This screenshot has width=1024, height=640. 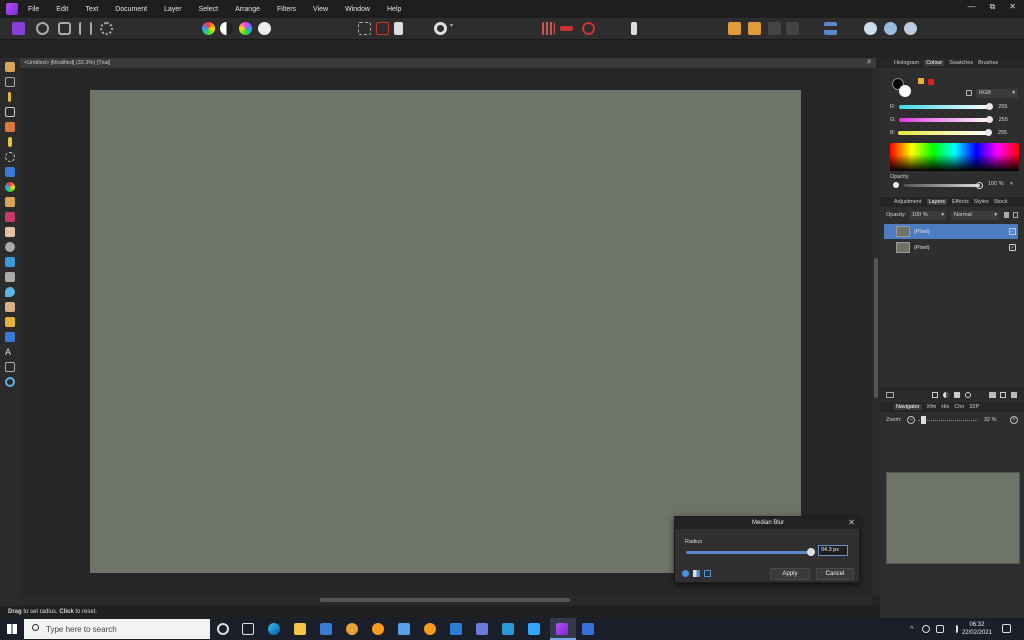 What do you see at coordinates (974, 407) in the screenshot?
I see `tab-32p: 32P` at bounding box center [974, 407].